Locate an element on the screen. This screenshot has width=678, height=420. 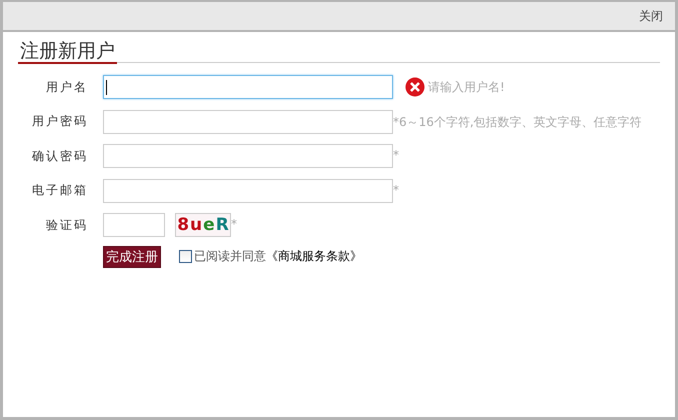
field-label: 验证码 is located at coordinates (66, 225).